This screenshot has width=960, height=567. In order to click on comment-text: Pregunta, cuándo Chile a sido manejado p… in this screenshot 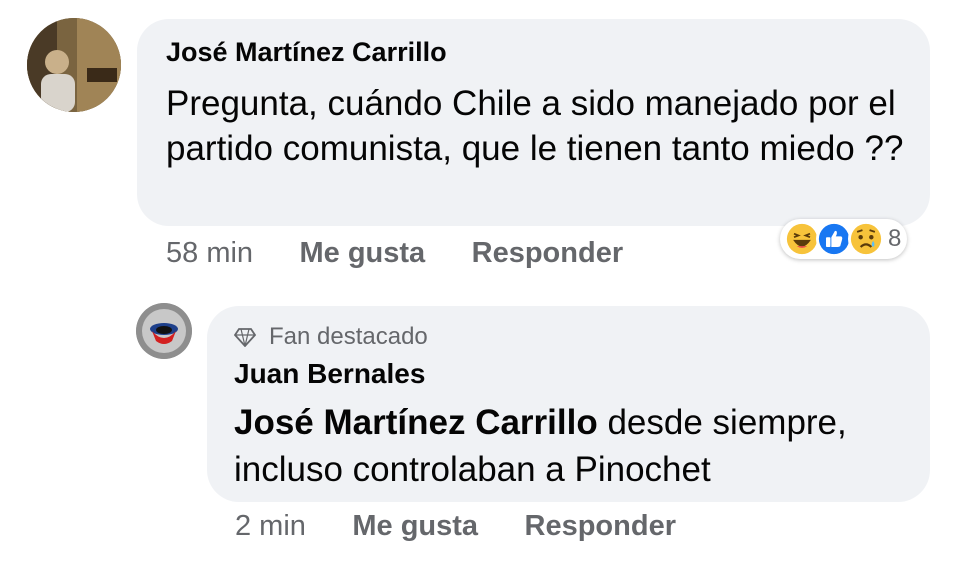, I will do `click(535, 126)`.